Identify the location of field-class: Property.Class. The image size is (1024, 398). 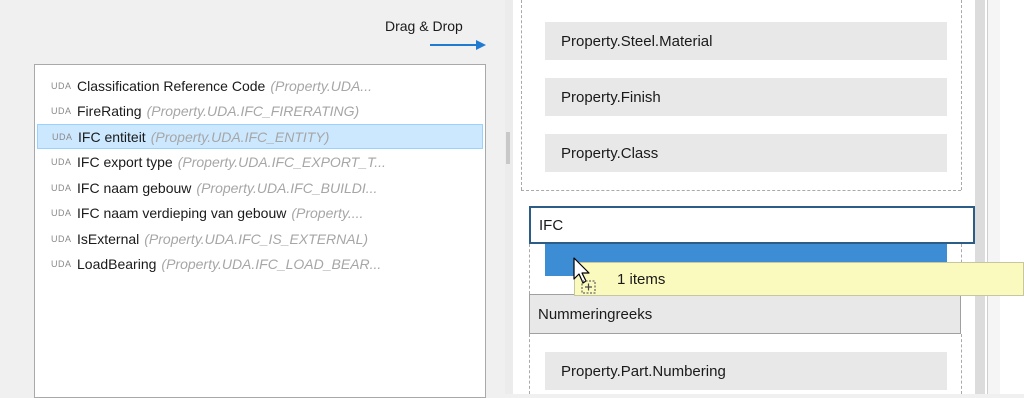
(746, 153).